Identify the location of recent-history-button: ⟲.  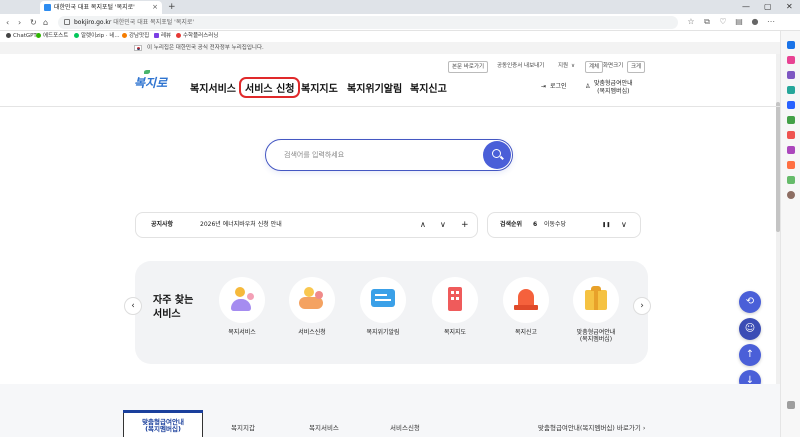
(750, 302).